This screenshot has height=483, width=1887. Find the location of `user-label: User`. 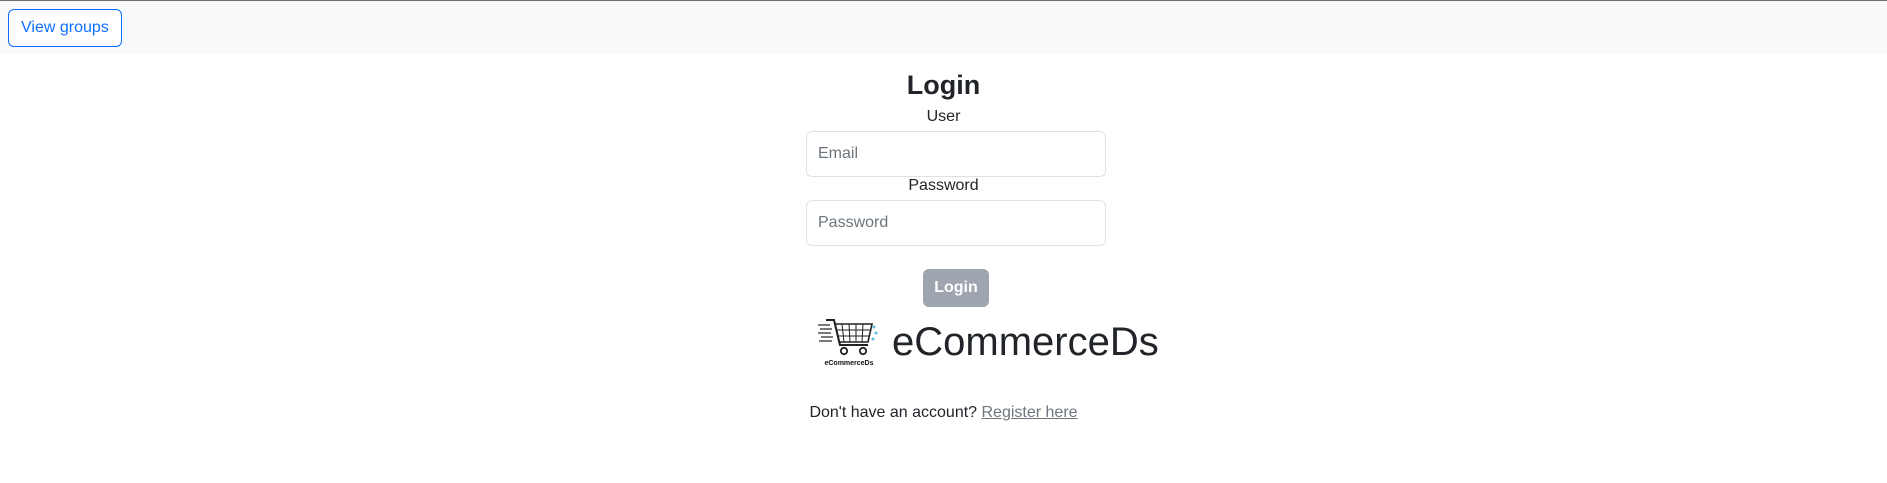

user-label: User is located at coordinates (943, 116).